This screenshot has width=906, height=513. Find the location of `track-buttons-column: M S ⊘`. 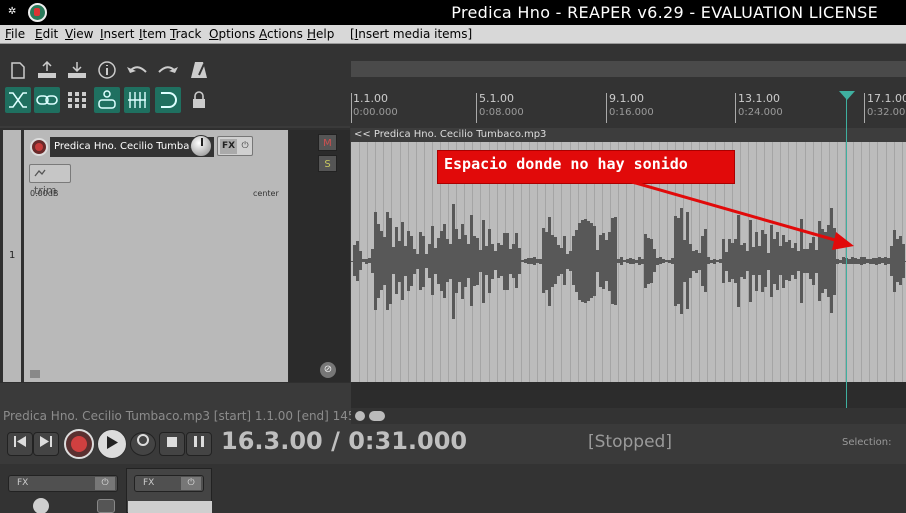

track-buttons-column: M S ⊘ is located at coordinates (319, 256).